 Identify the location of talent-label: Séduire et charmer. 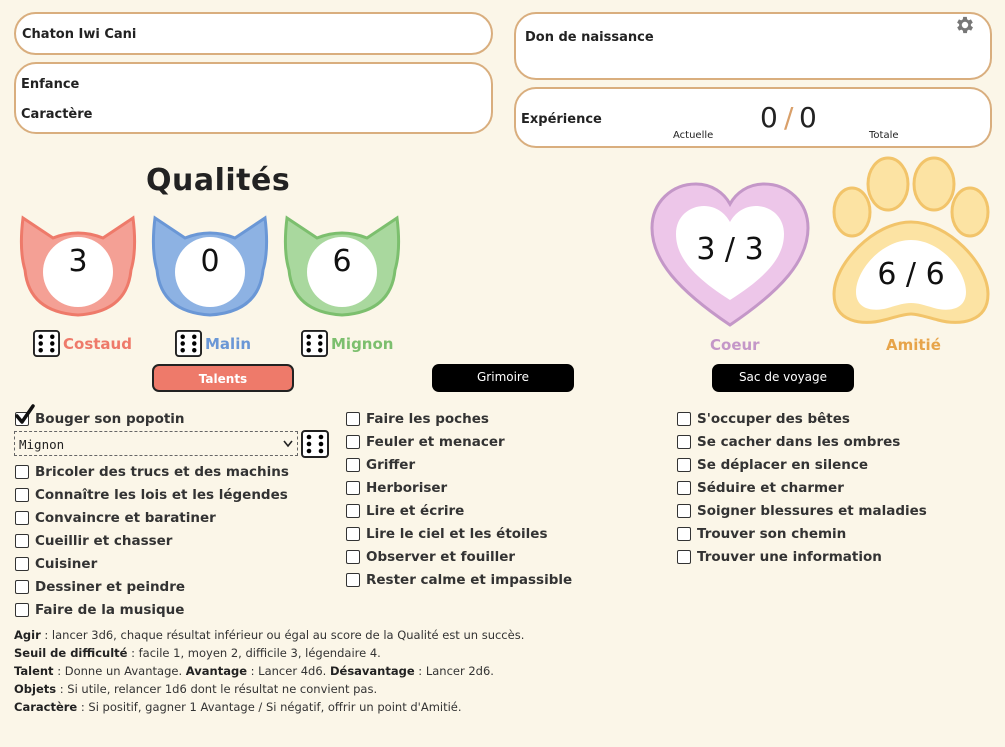
(770, 488).